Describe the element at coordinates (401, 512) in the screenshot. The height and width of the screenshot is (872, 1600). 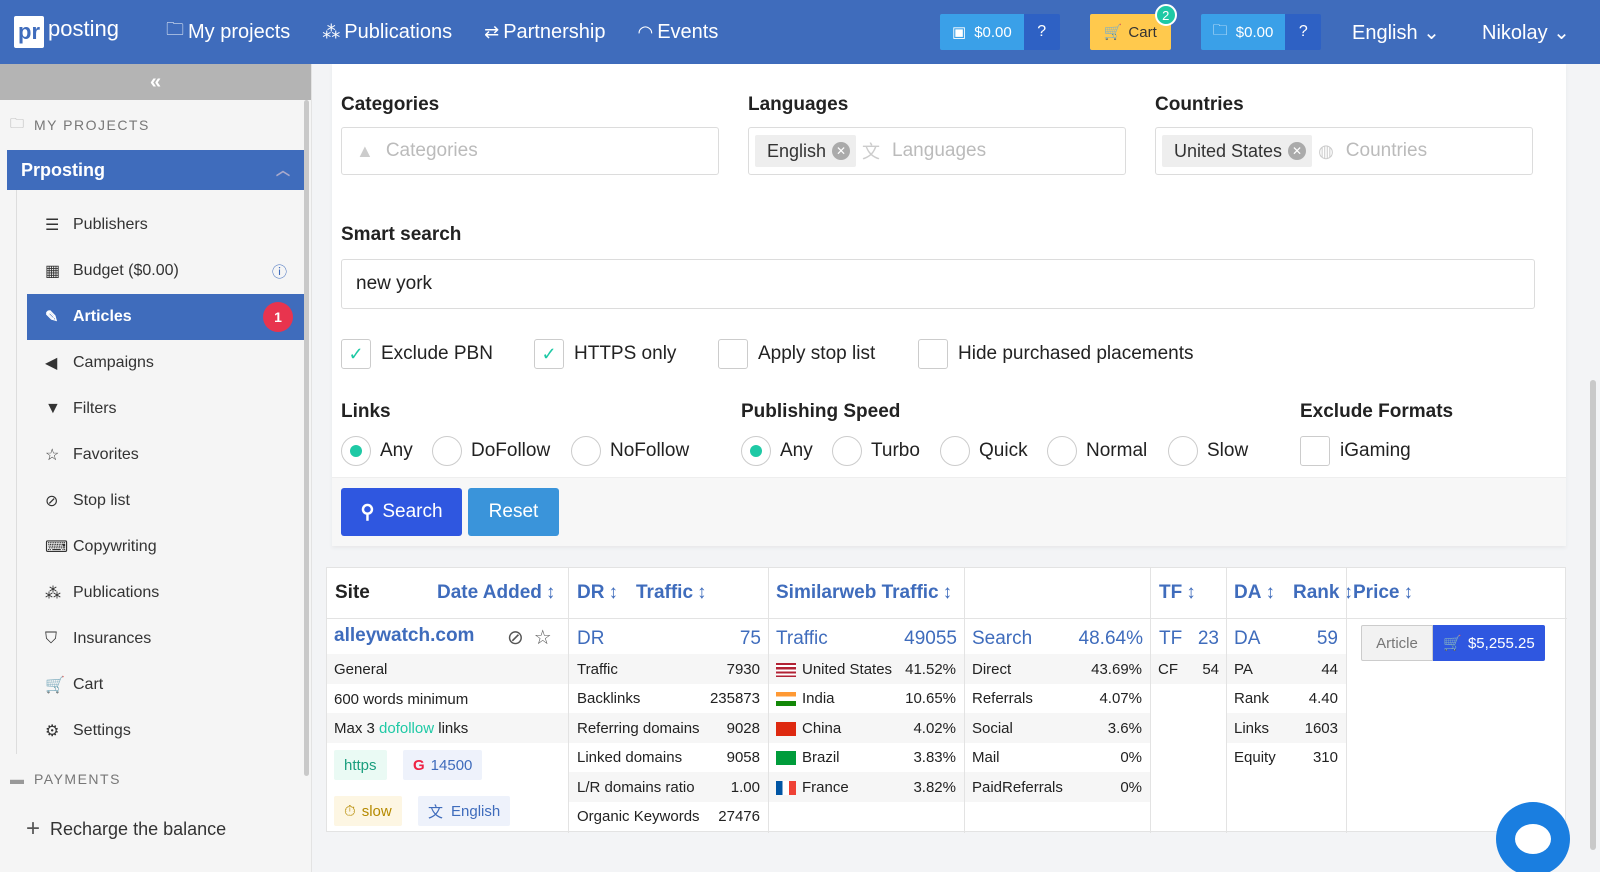
I see `search-button: ⚲ Search` at that location.